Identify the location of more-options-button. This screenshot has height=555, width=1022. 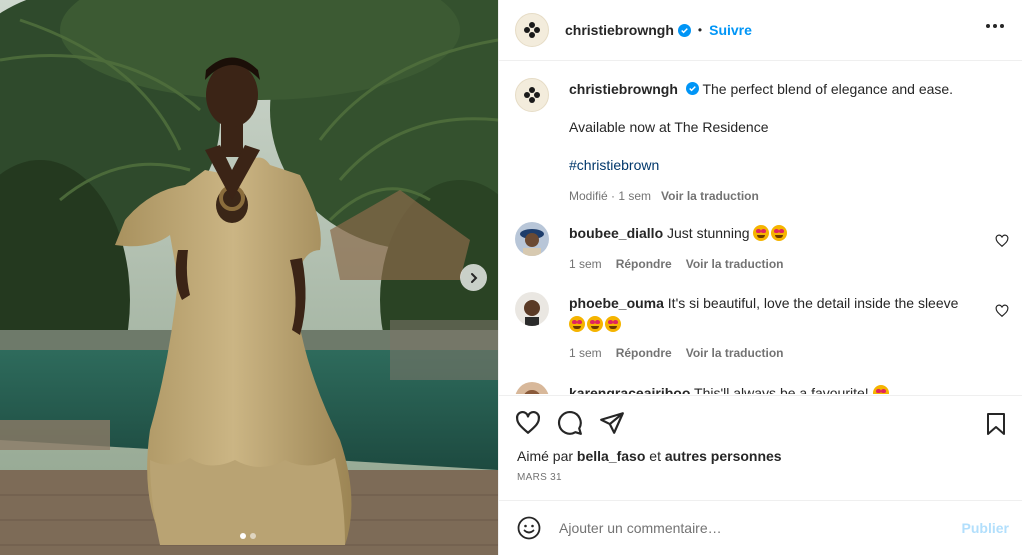
(995, 26).